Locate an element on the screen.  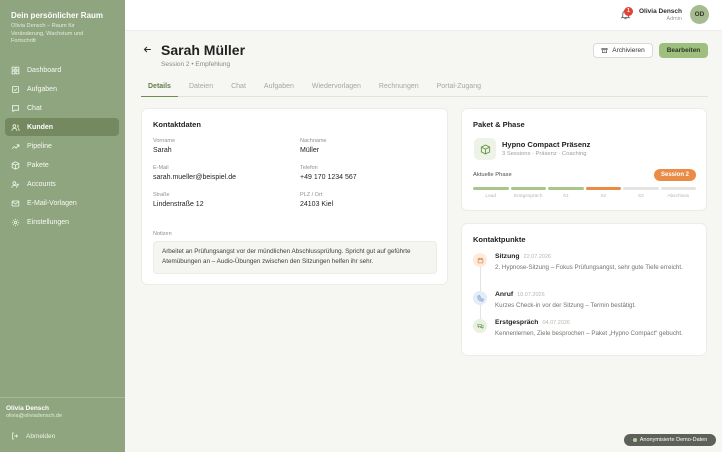
status-dot is located at coordinates (634, 440).